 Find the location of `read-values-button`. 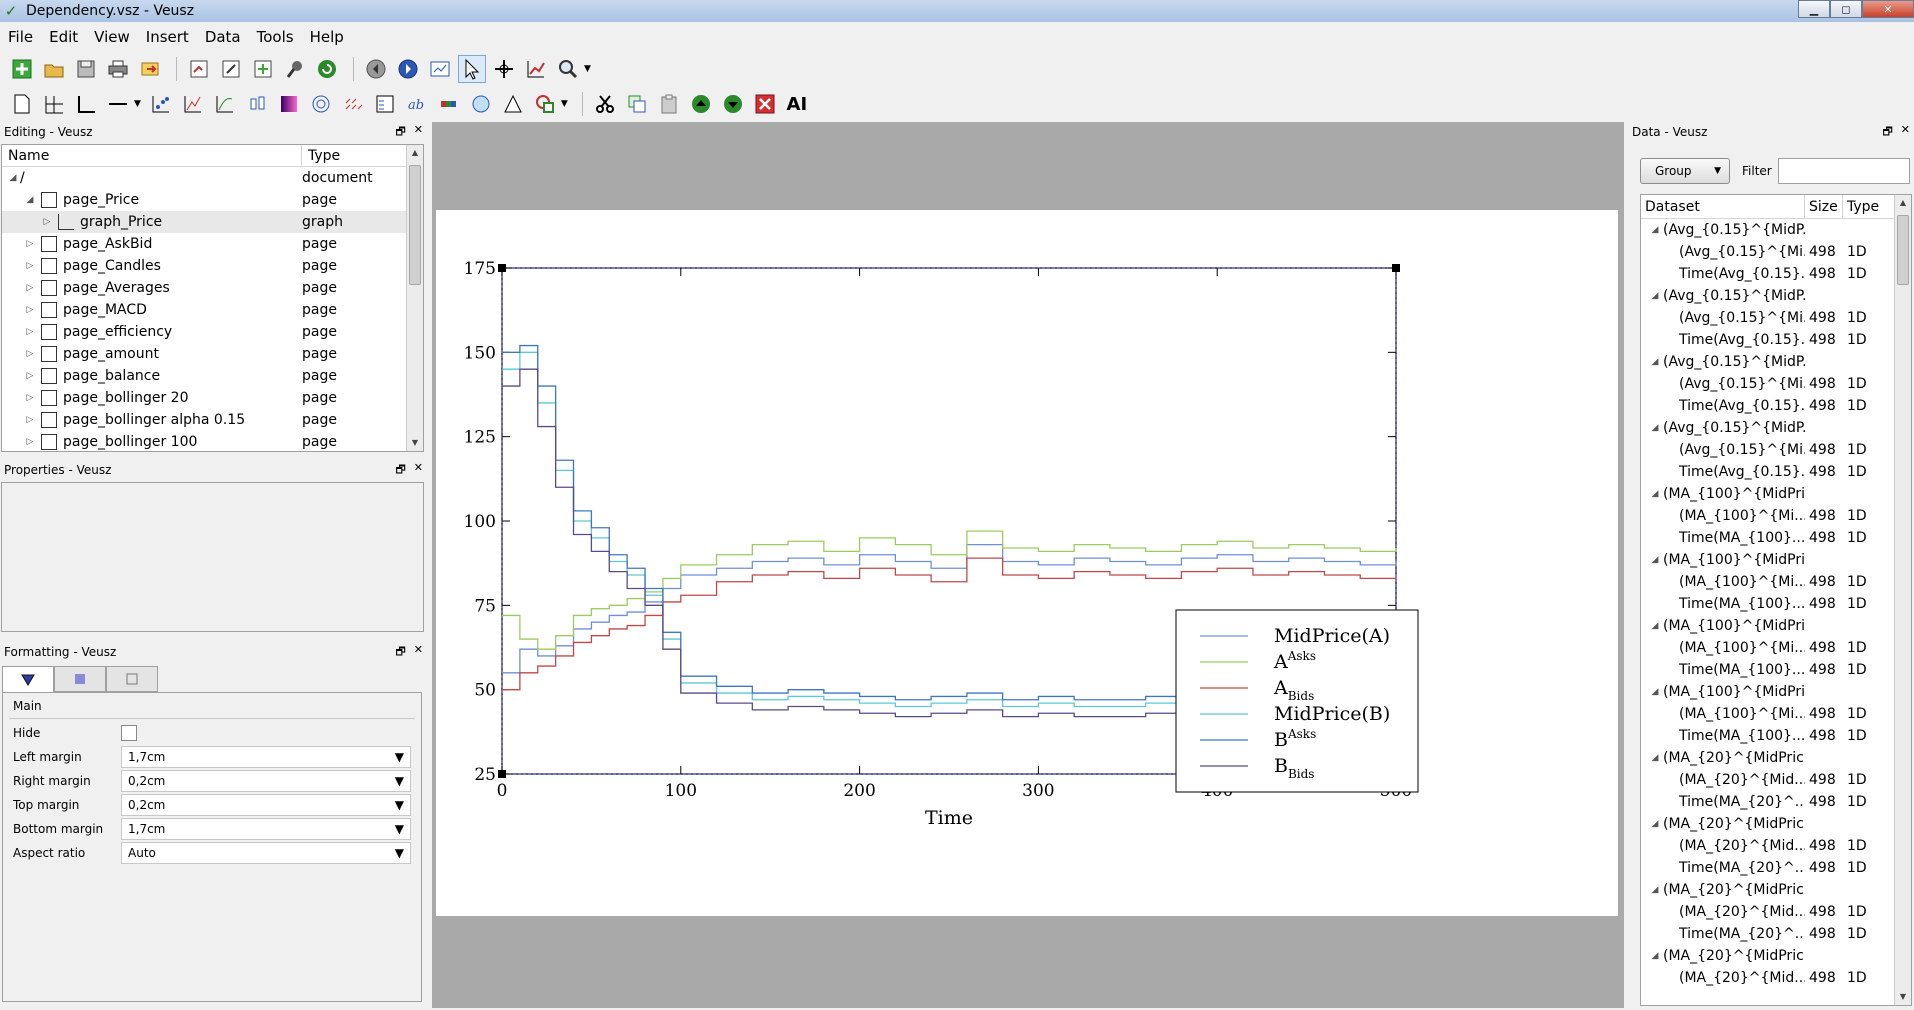

read-values-button is located at coordinates (504, 69).